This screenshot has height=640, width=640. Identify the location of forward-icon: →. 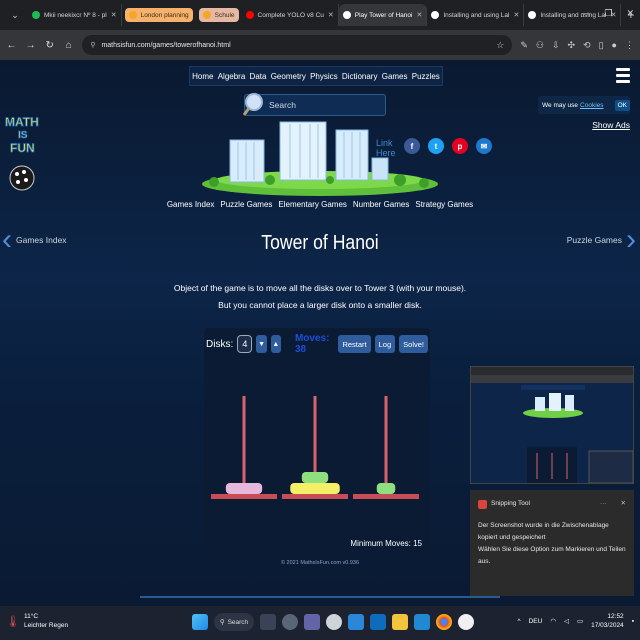
(30, 45).